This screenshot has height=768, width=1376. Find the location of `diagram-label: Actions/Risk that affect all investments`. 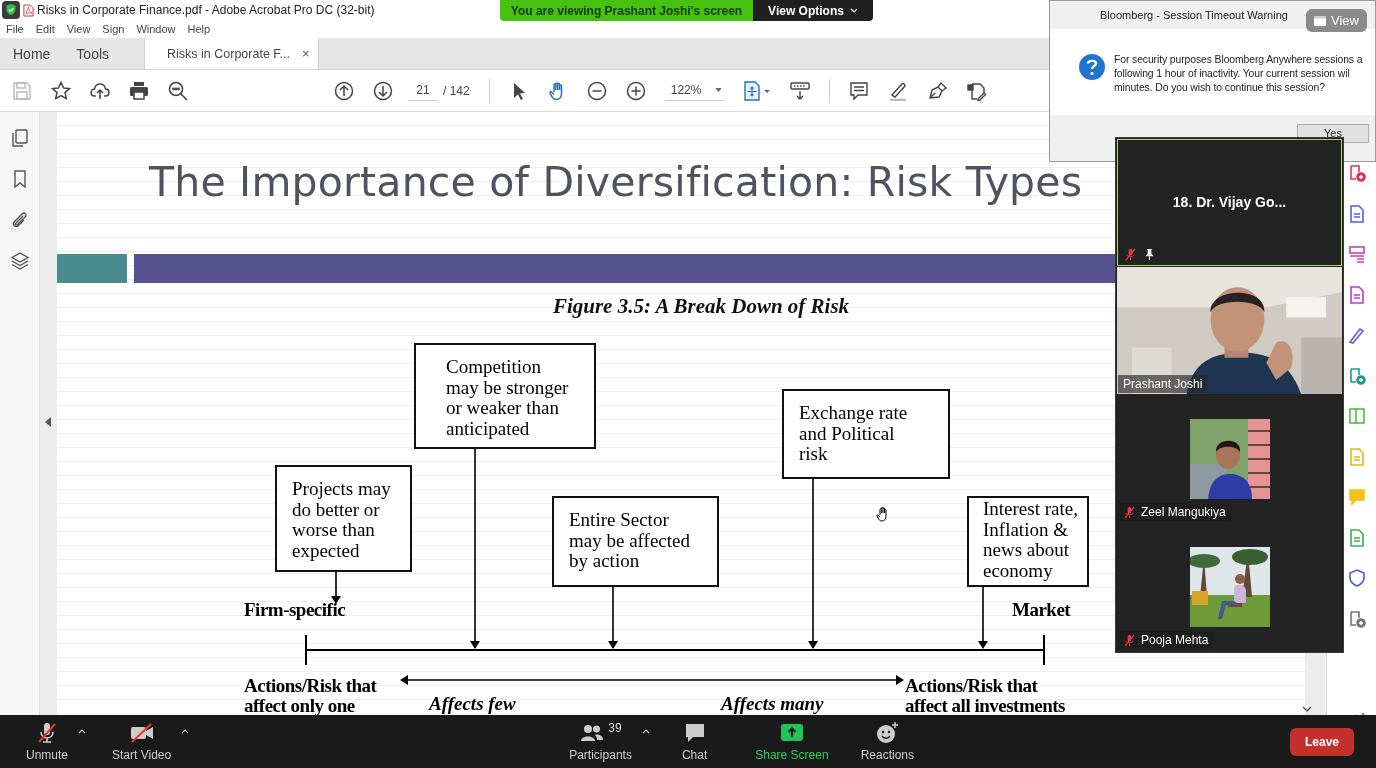

diagram-label: Actions/Risk that affect all investments is located at coordinates (985, 695).